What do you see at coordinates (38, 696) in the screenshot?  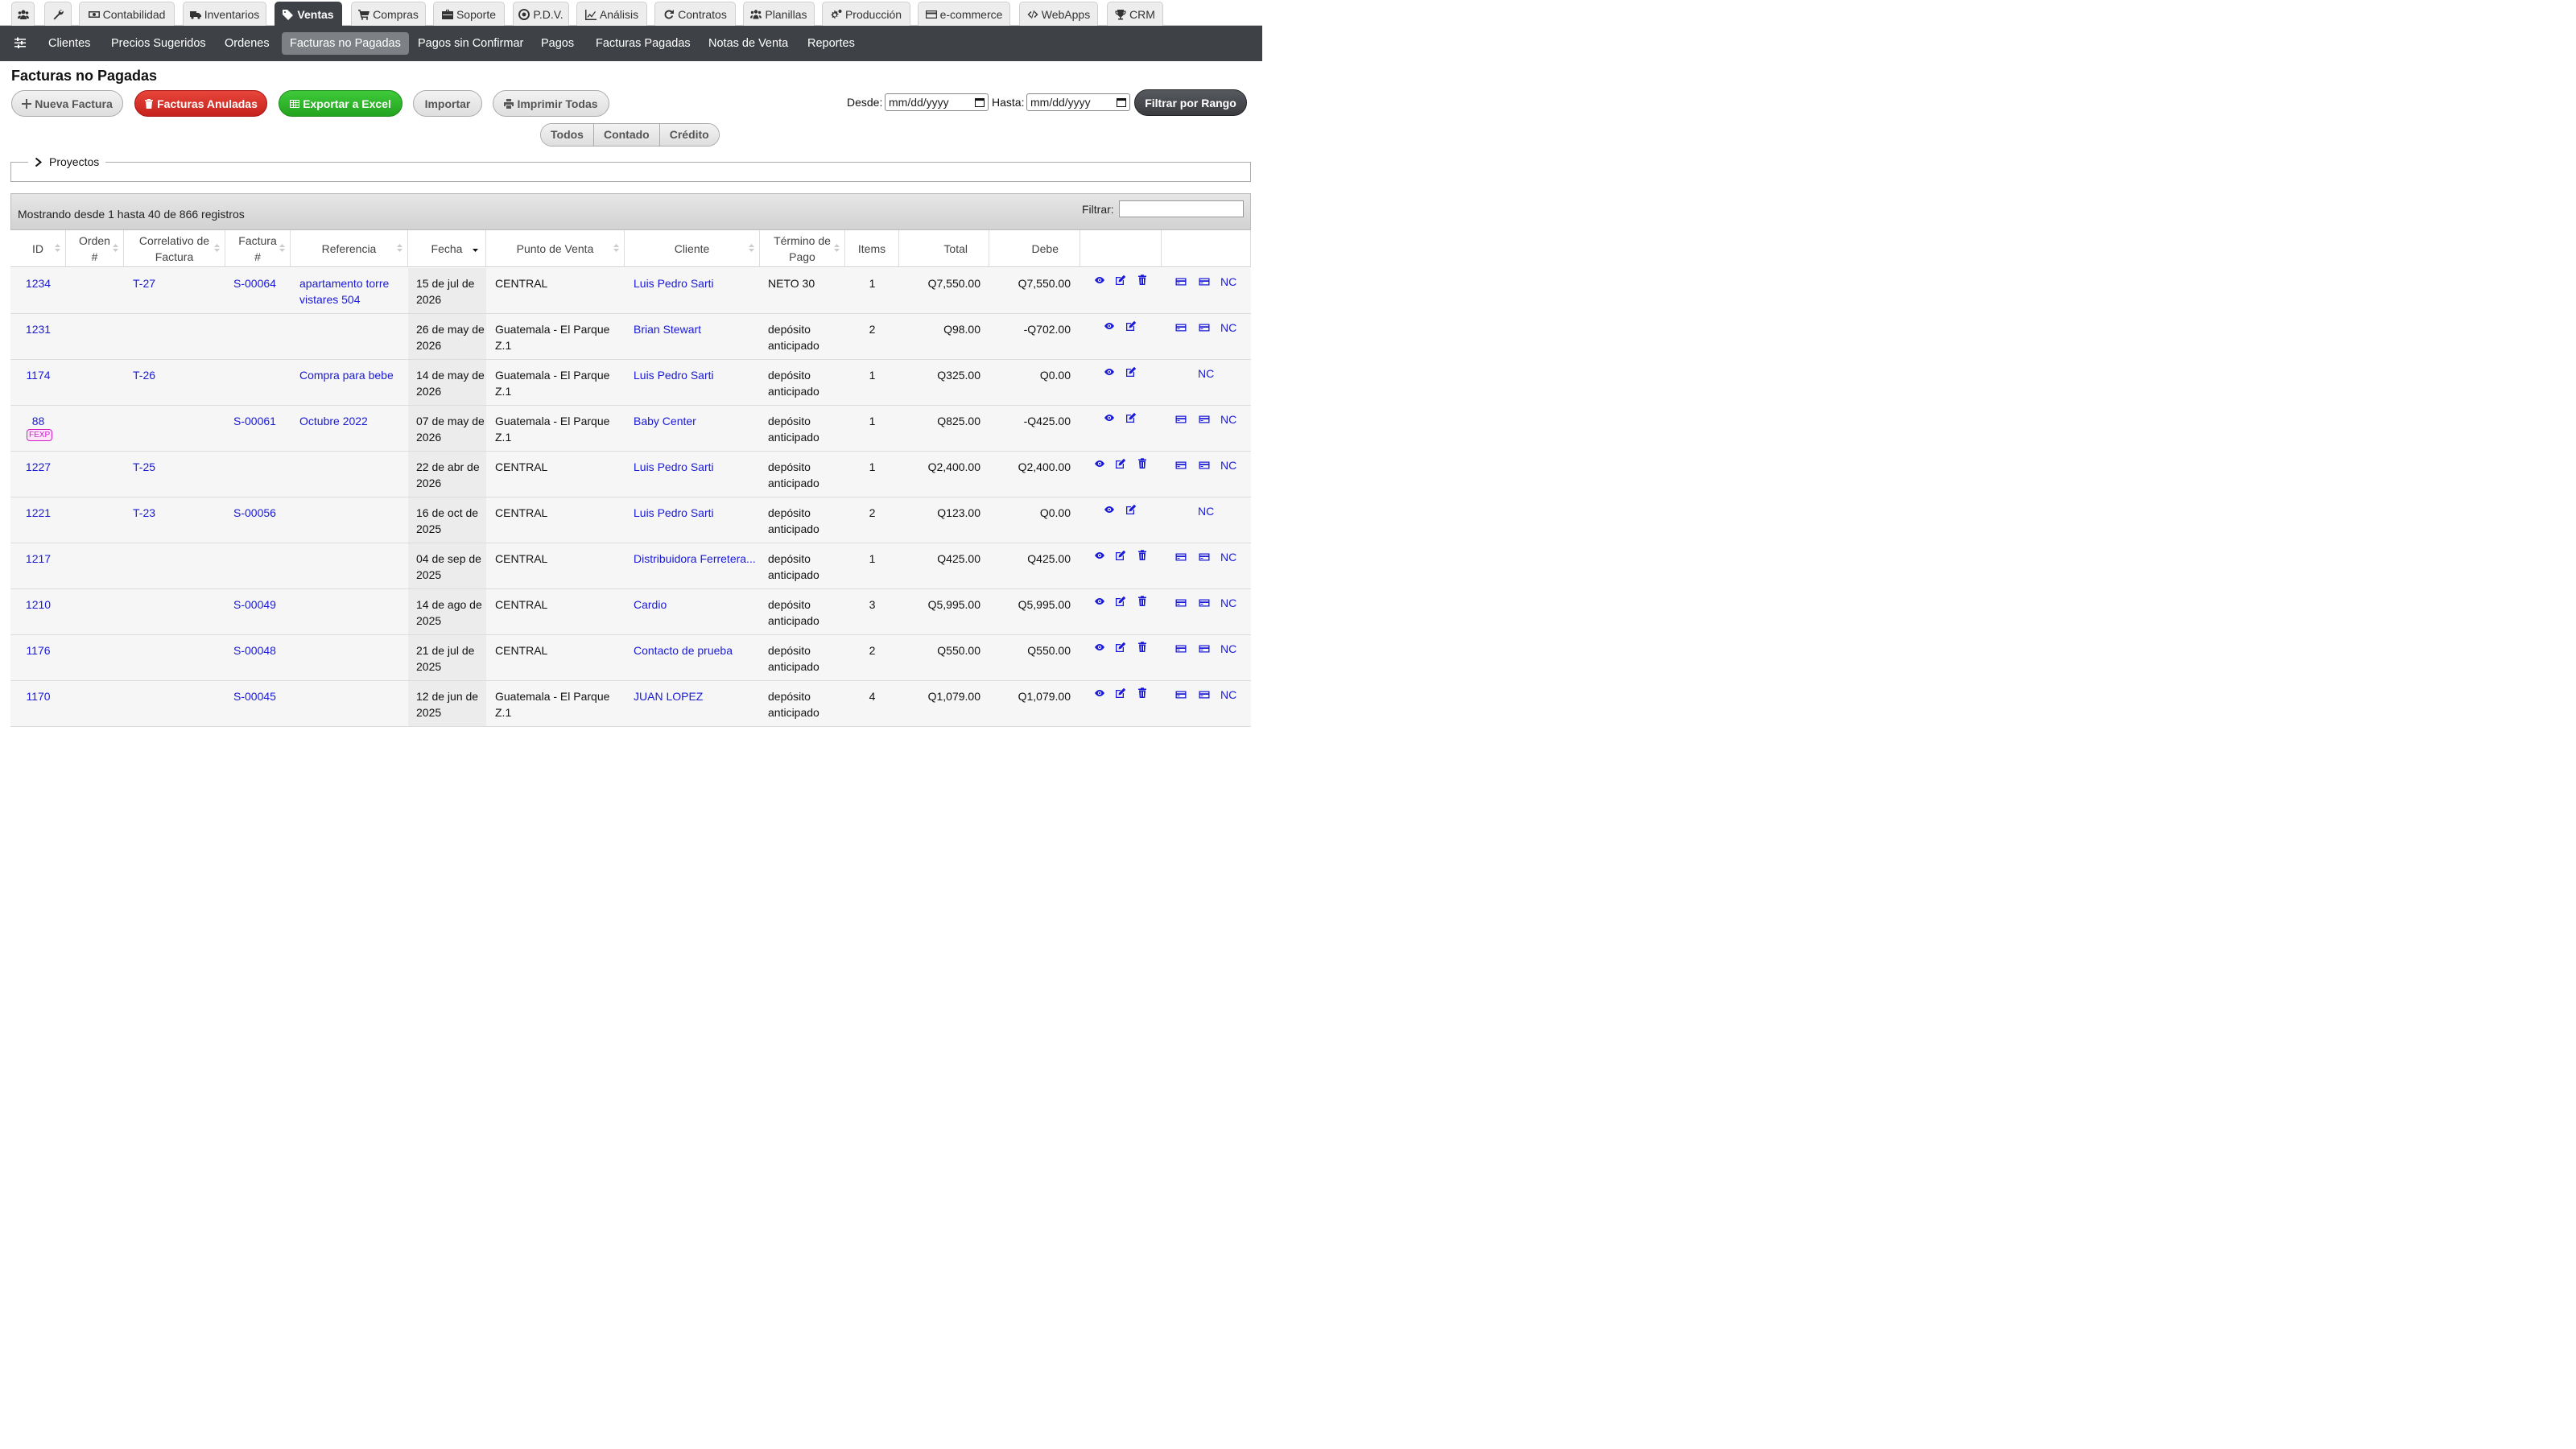 I see `invoice-id-link: 1170` at bounding box center [38, 696].